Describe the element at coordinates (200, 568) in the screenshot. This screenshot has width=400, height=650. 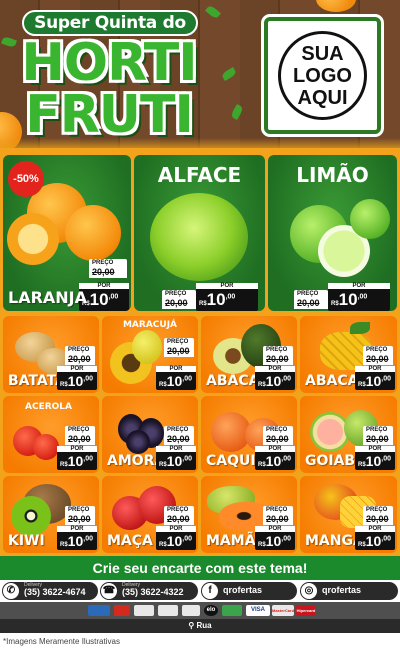
I see `cta-banner: Crie seu encarte com este tema!` at that location.